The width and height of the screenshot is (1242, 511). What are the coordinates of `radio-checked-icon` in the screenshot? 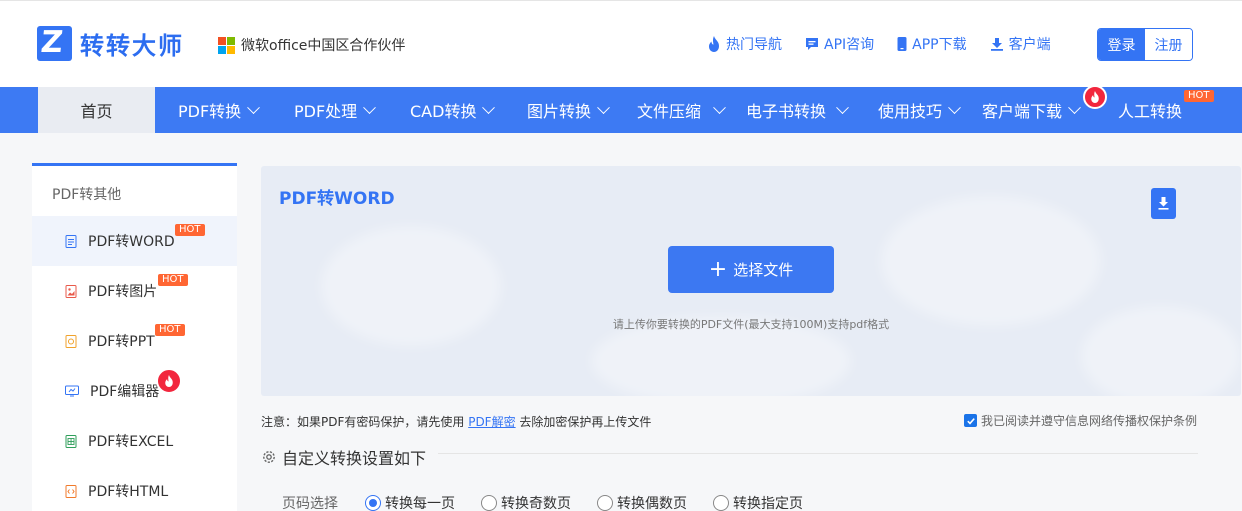 It's located at (373, 503).